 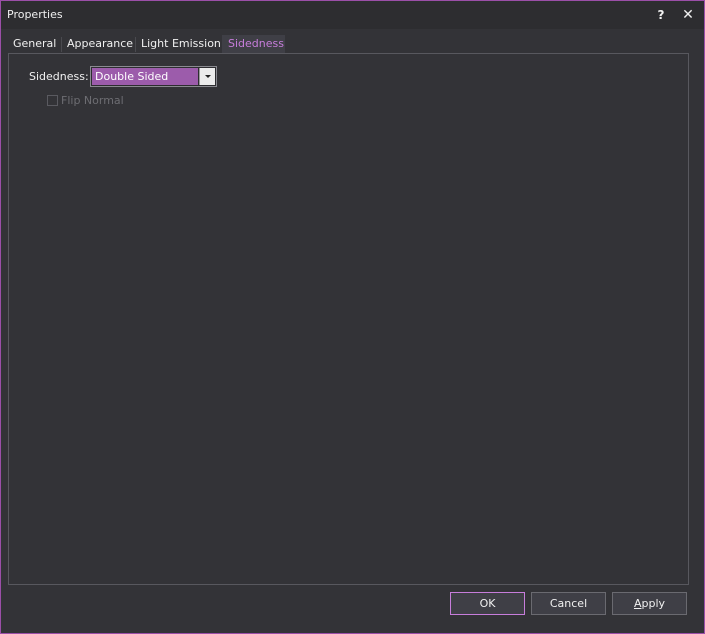 I want to click on sidedness-selected-value: Double Sided, so click(x=145, y=76).